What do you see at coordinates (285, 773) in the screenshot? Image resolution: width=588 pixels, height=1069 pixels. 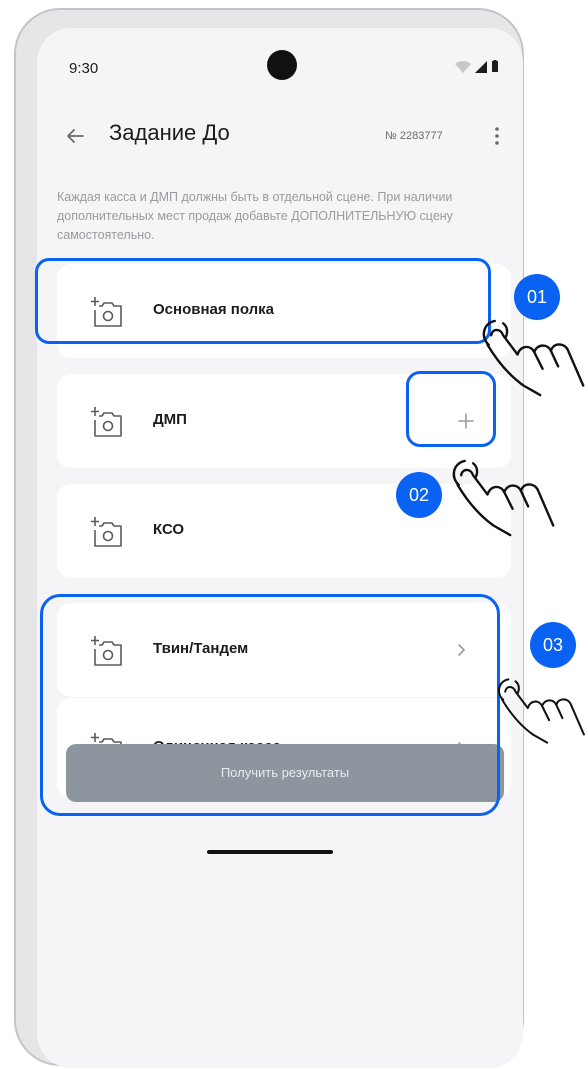 I see `get-results-button: Получить результаты` at bounding box center [285, 773].